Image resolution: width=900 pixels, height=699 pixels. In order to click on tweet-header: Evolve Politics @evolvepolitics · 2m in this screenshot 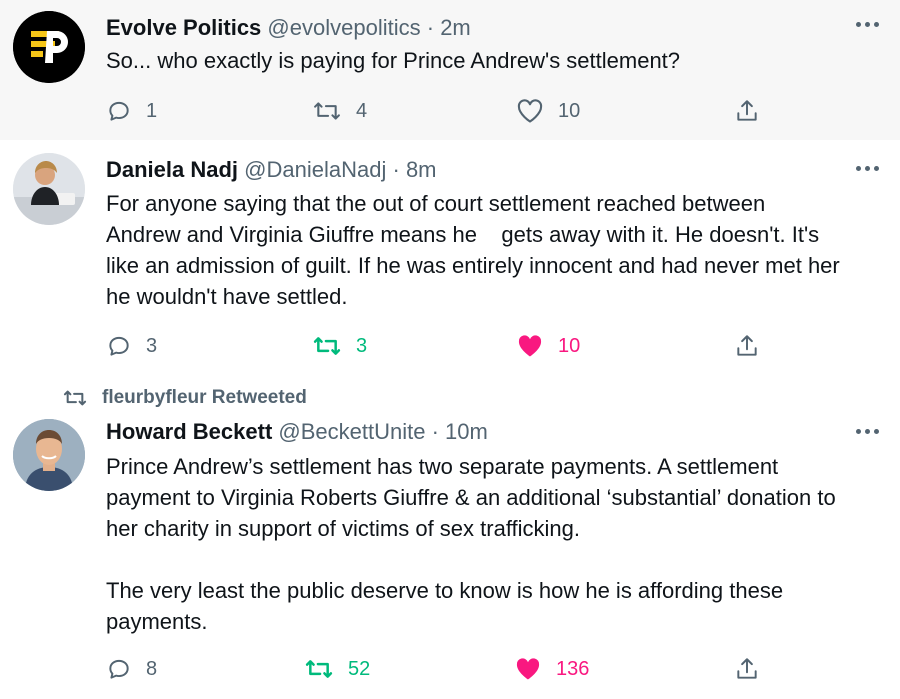, I will do `click(288, 28)`.